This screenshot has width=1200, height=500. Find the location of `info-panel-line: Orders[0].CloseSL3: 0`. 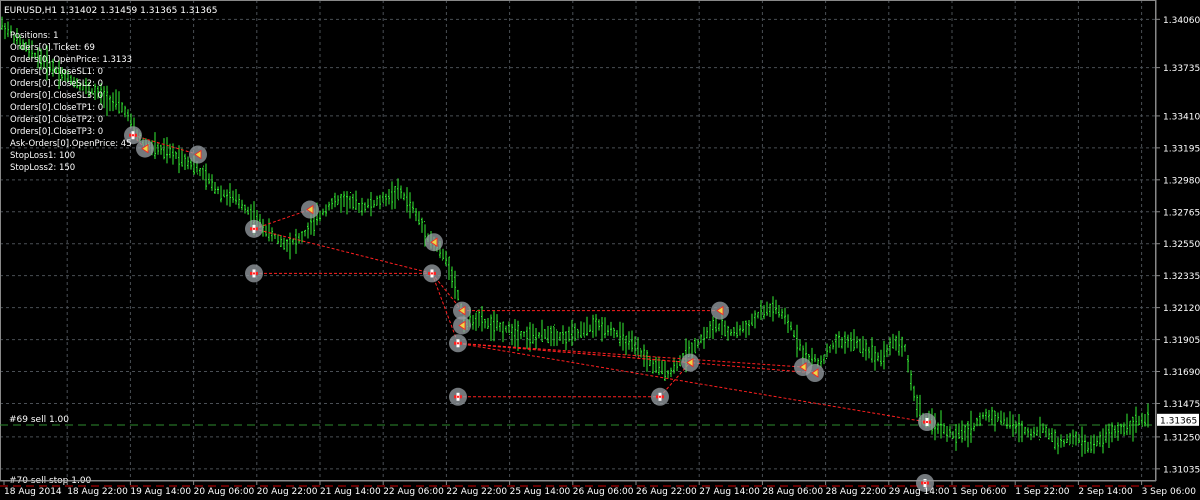

info-panel-line: Orders[0].CloseSL3: 0 is located at coordinates (56, 96).